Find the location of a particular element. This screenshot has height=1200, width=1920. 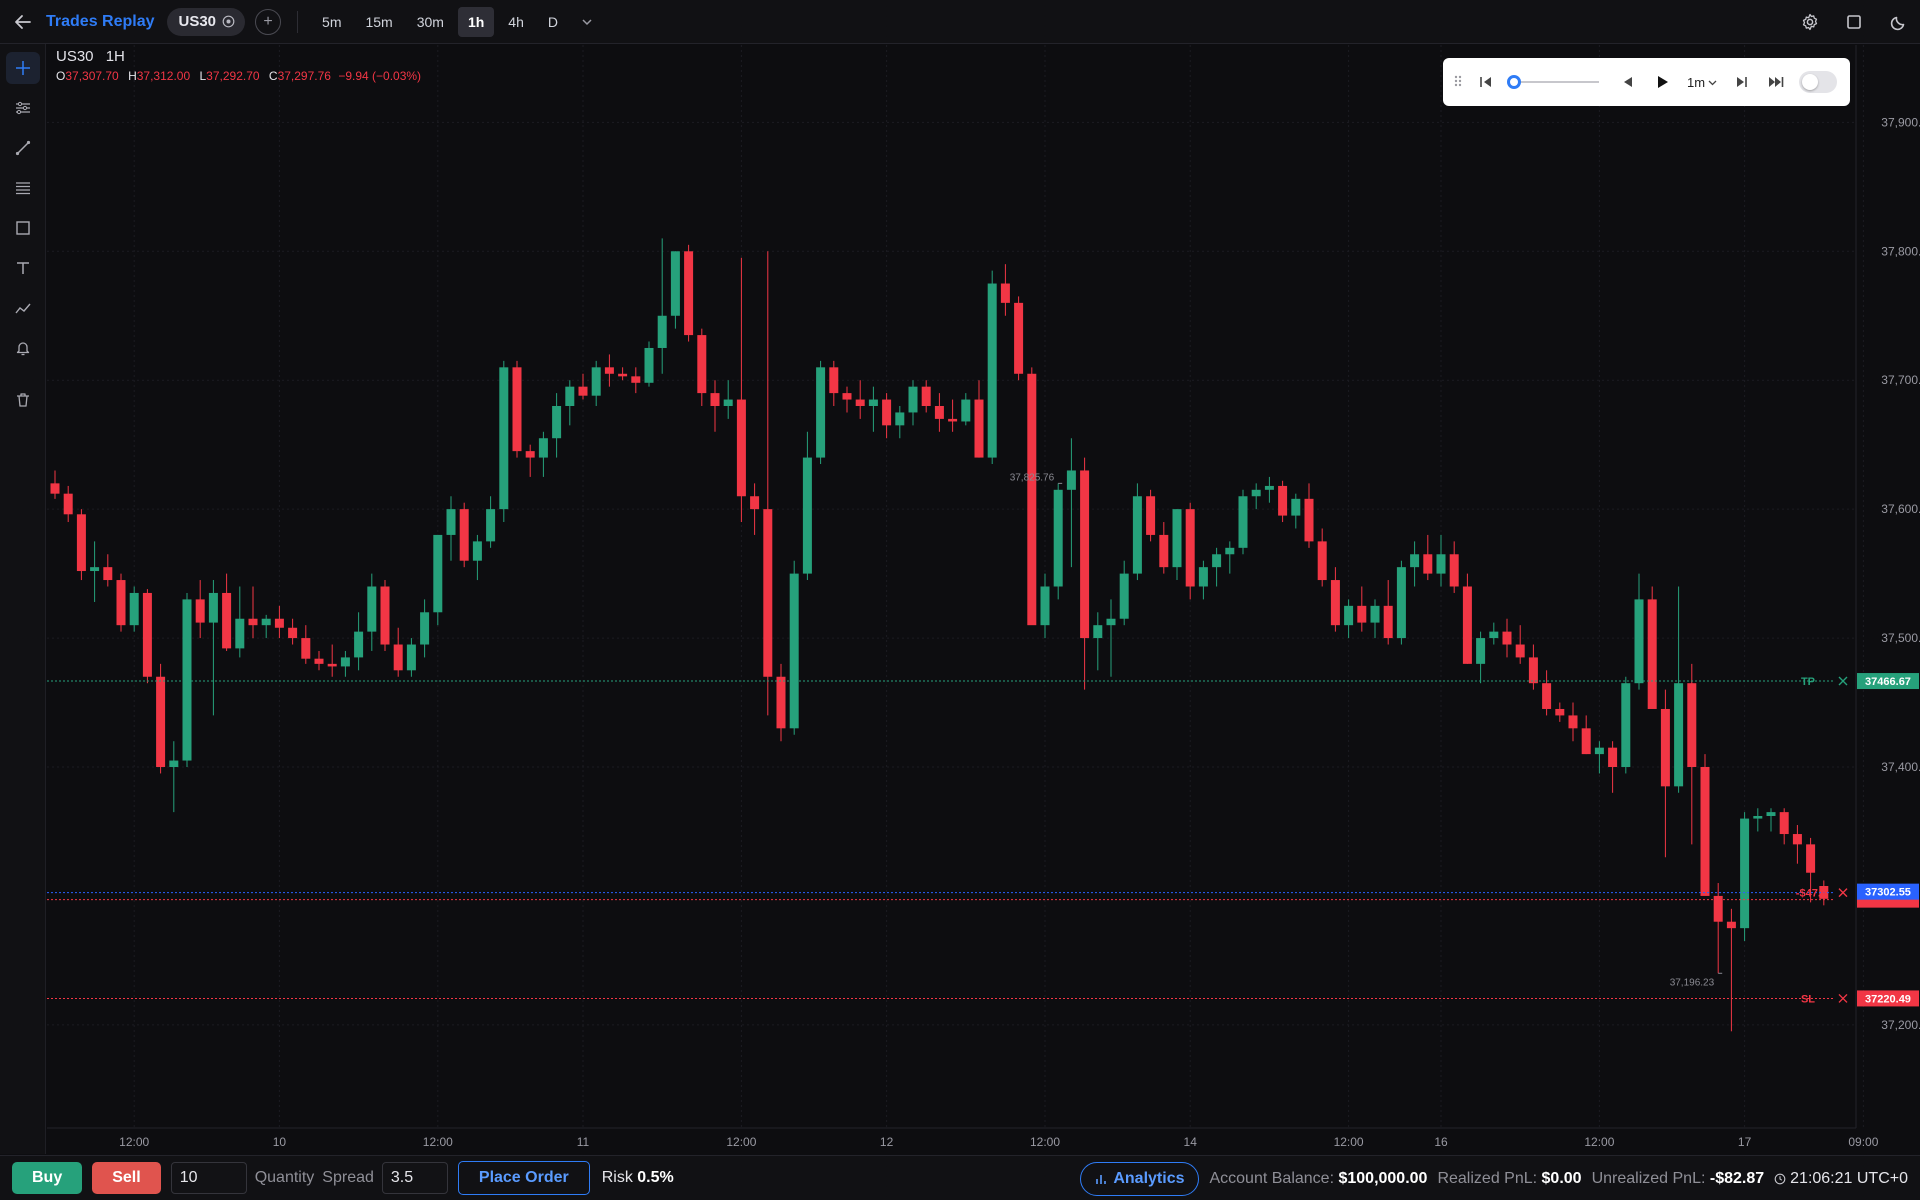

play-button is located at coordinates (1662, 82).